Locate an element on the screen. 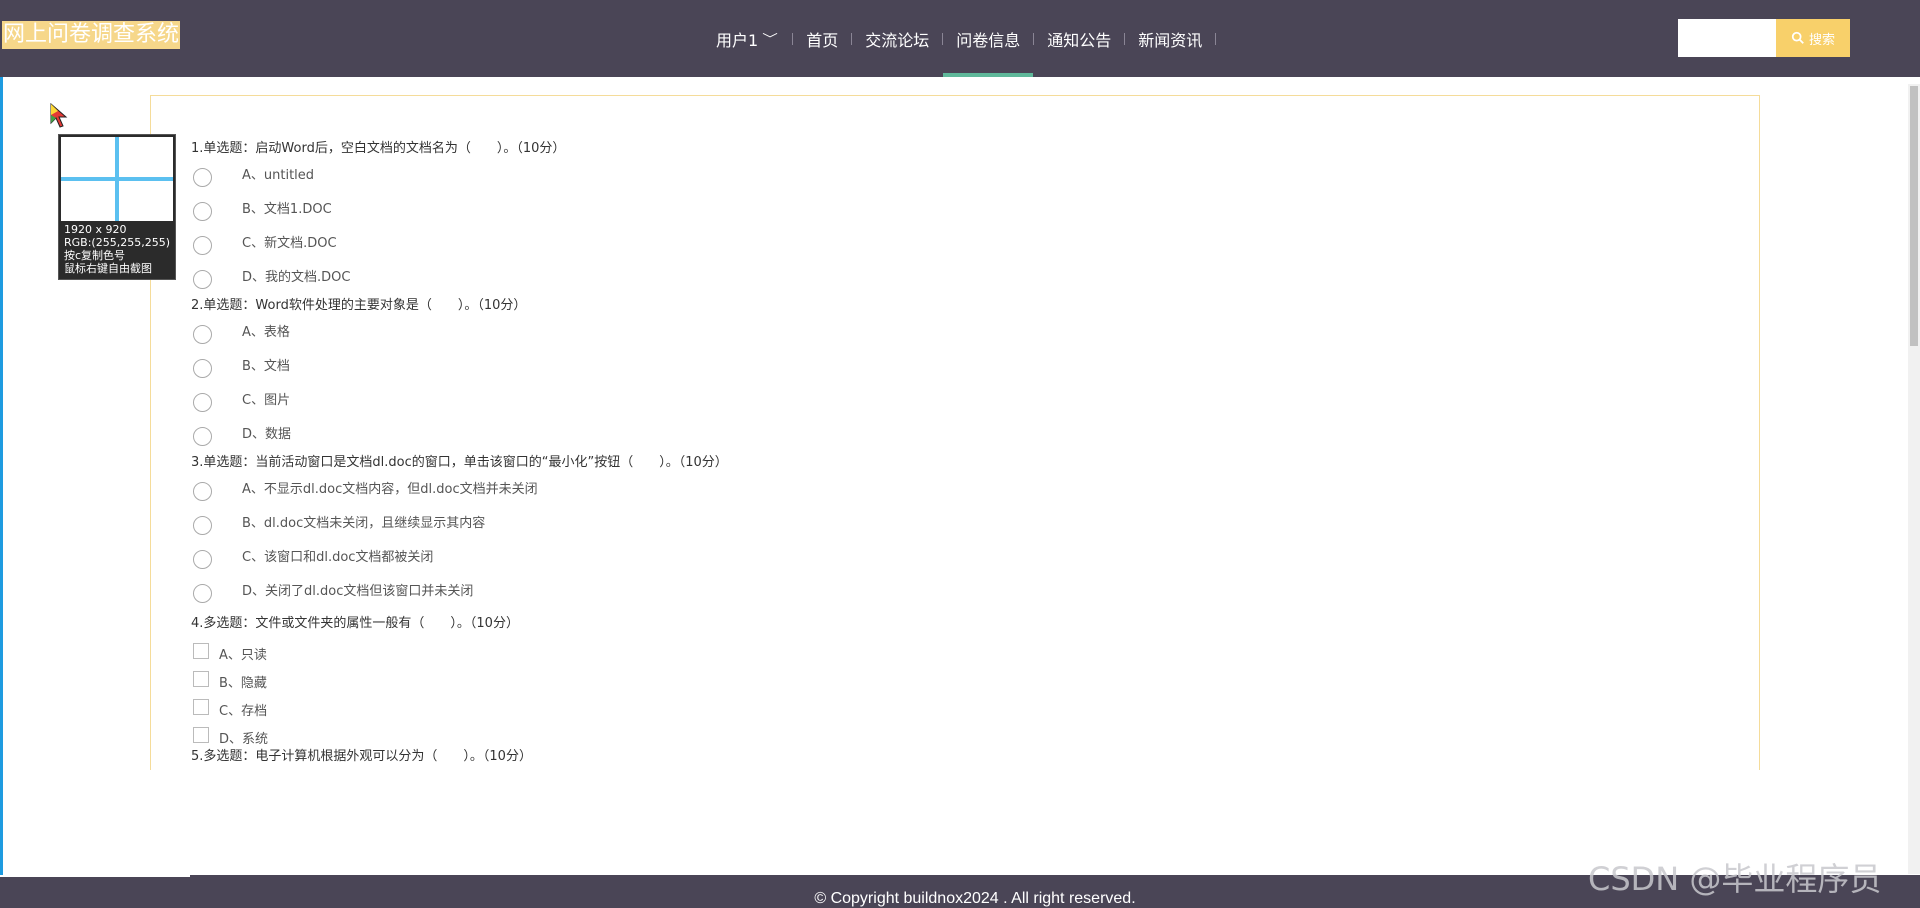 This screenshot has height=908, width=1920. option-label: A、表格 is located at coordinates (266, 332).